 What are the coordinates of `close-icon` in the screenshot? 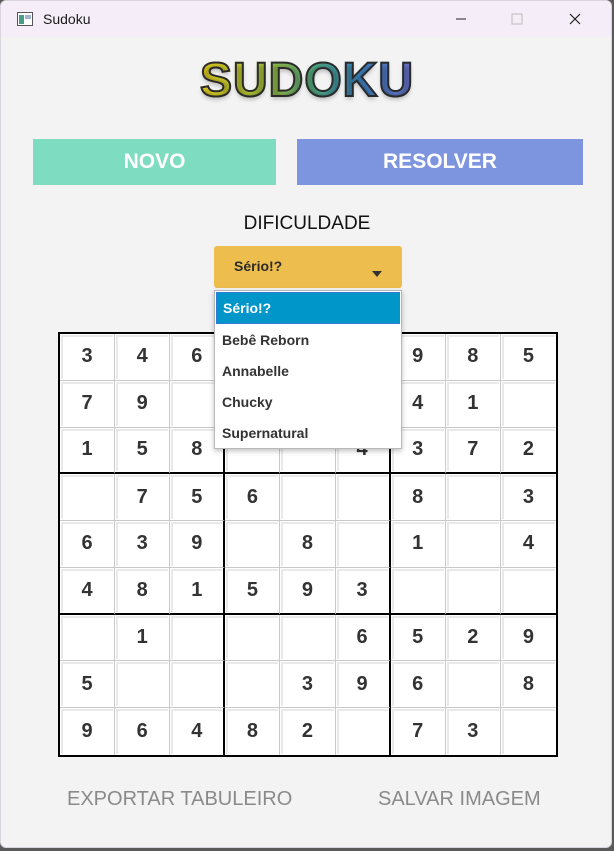 It's located at (575, 19).